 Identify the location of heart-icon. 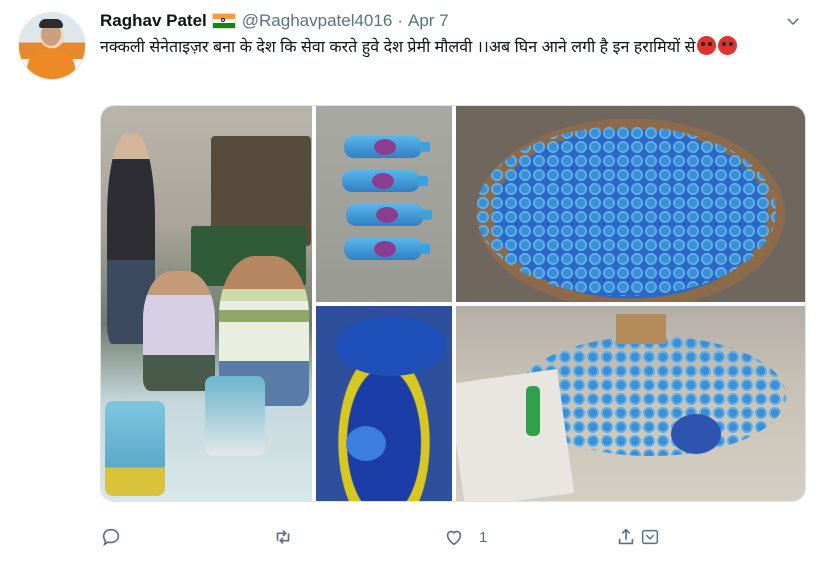
(454, 538).